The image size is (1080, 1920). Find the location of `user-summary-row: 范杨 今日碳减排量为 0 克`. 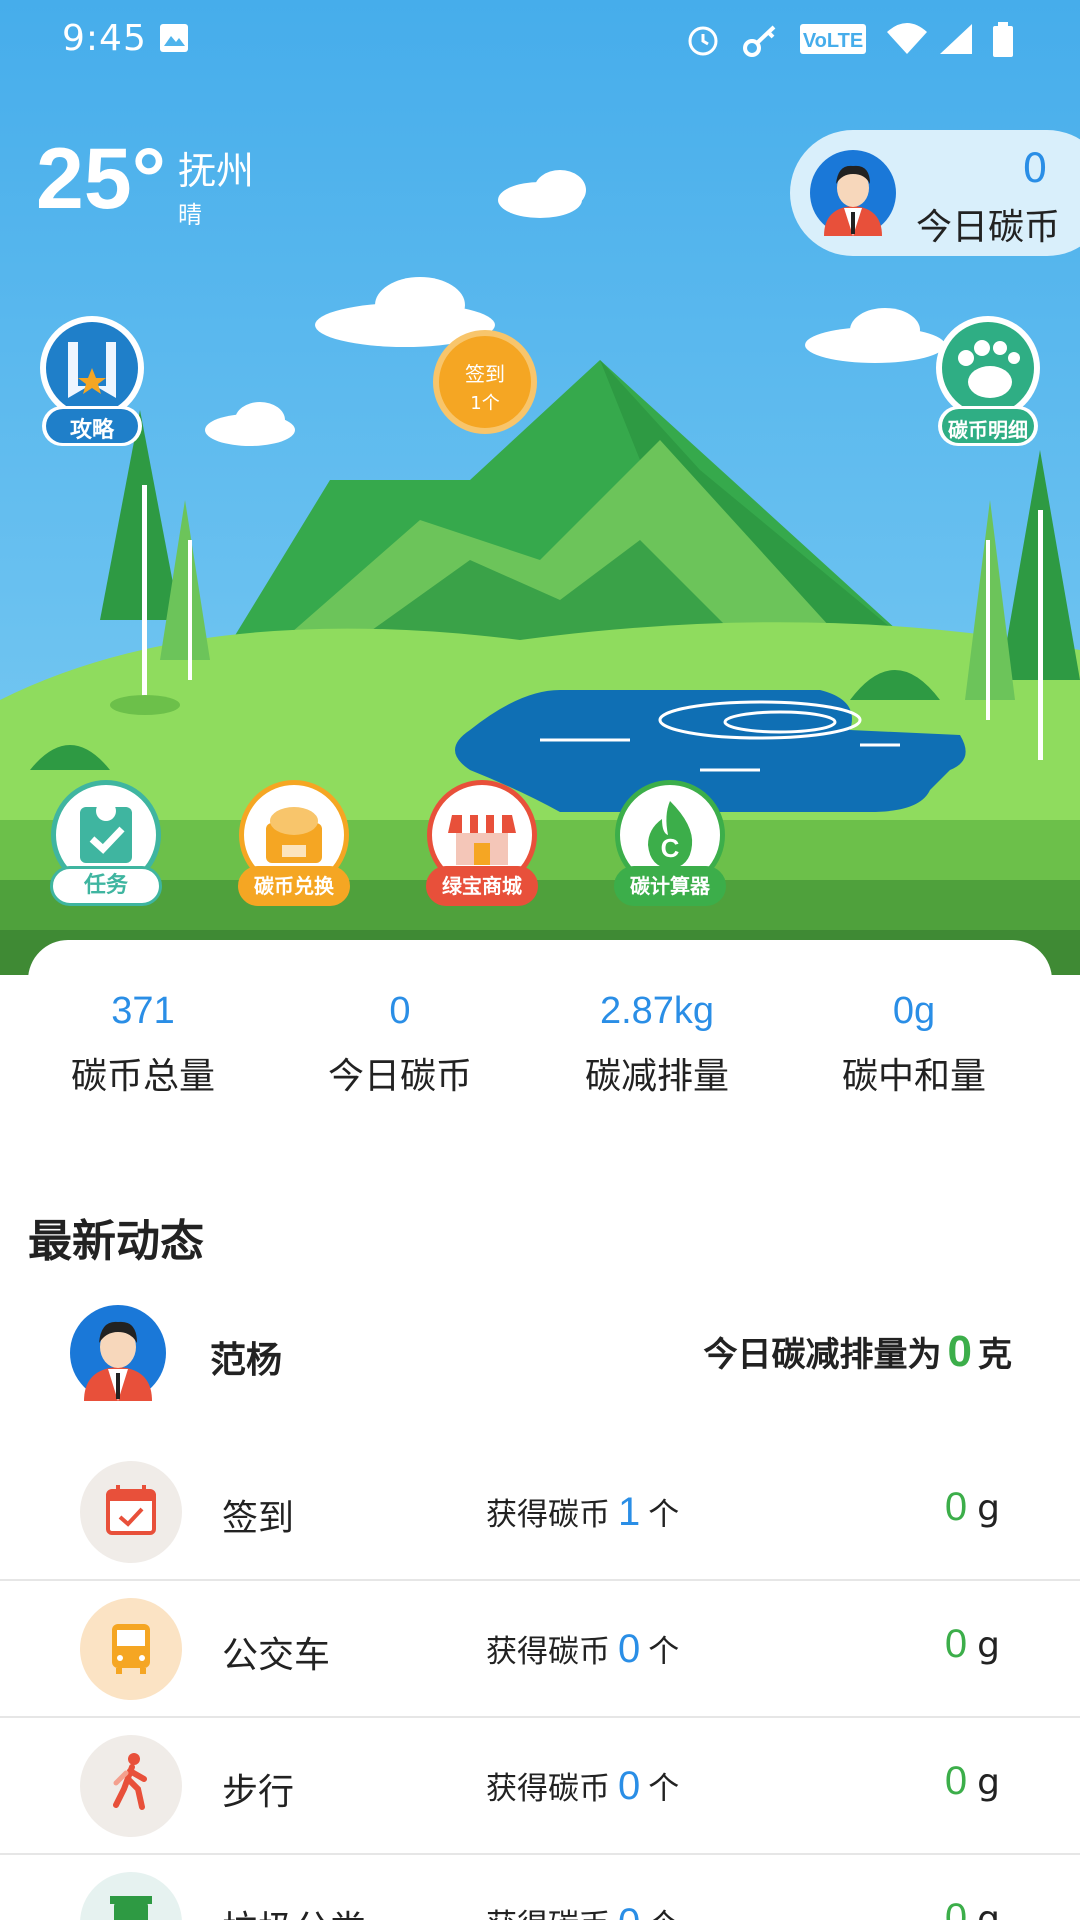

user-summary-row: 范杨 今日碳减排量为 0 克 is located at coordinates (540, 1355).